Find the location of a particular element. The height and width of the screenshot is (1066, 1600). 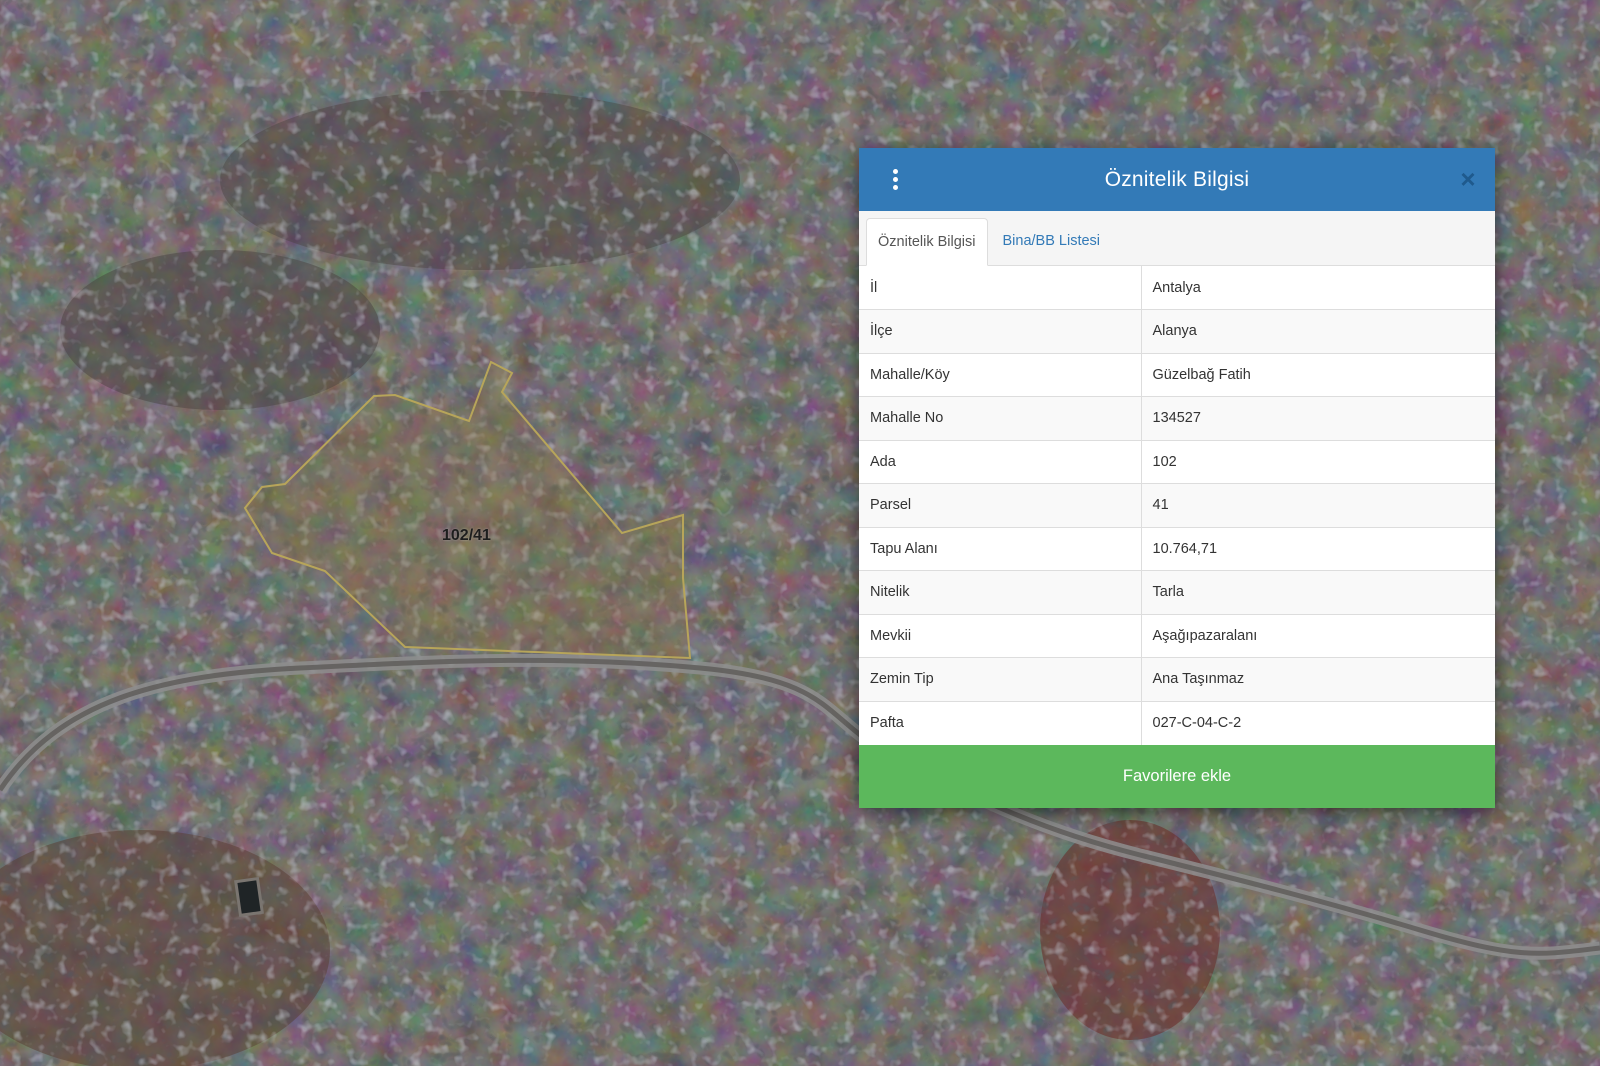

table-row: Mahalle/Köy Güzelbağ Fatih is located at coordinates (1177, 374).